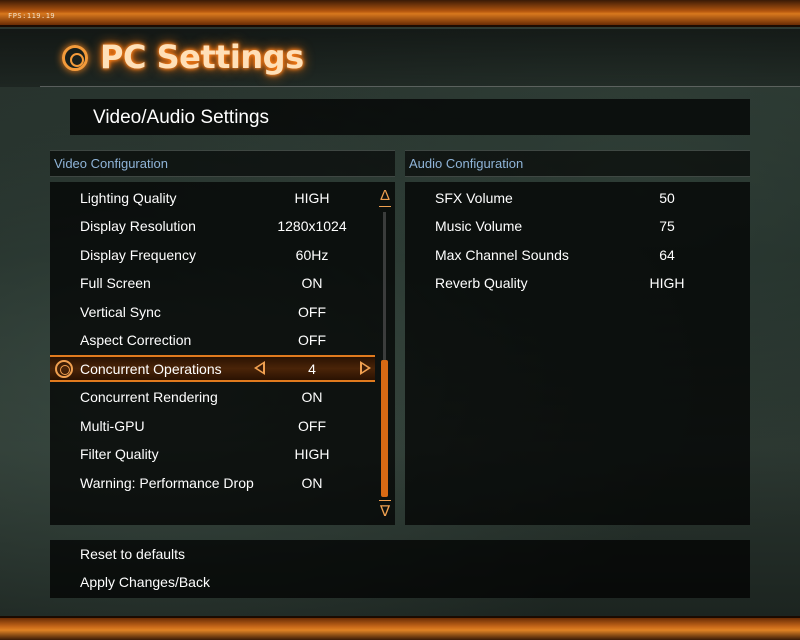  What do you see at coordinates (481, 283) in the screenshot?
I see `setting-label: Reverb Quality` at bounding box center [481, 283].